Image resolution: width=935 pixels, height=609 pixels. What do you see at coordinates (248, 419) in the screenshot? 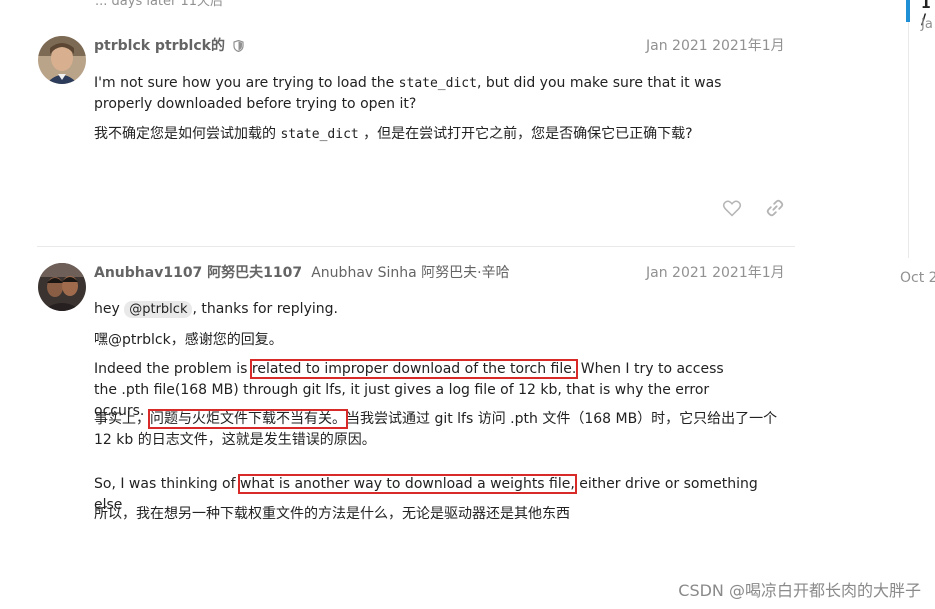
I see `highlight-box: 问题与火炬文件下载不当有关。` at bounding box center [248, 419].